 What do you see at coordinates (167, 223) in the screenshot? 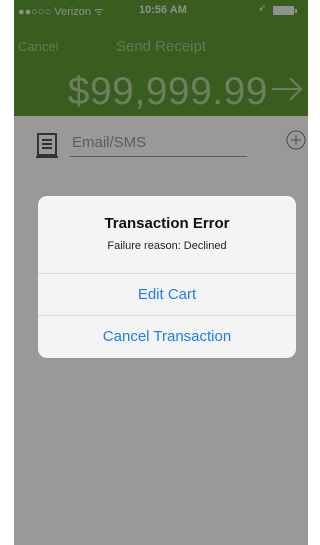
I see `alert-title: Transaction Error` at bounding box center [167, 223].